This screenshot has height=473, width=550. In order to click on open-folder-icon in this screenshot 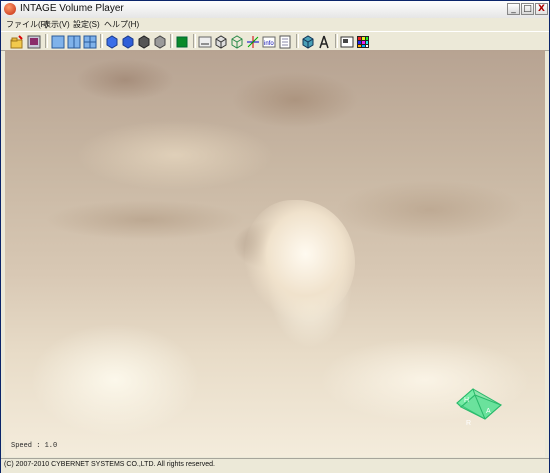, I will do `click(17, 41)`.